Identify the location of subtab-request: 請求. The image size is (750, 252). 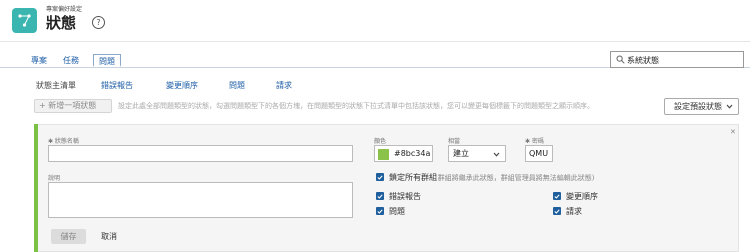
(284, 85).